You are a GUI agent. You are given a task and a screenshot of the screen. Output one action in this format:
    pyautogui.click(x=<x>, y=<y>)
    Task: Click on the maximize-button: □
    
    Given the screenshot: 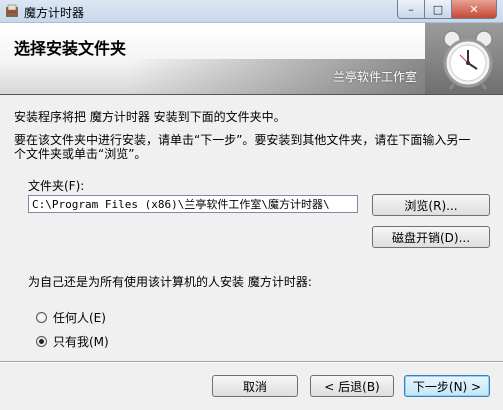 What is the action you would take?
    pyautogui.click(x=438, y=9)
    